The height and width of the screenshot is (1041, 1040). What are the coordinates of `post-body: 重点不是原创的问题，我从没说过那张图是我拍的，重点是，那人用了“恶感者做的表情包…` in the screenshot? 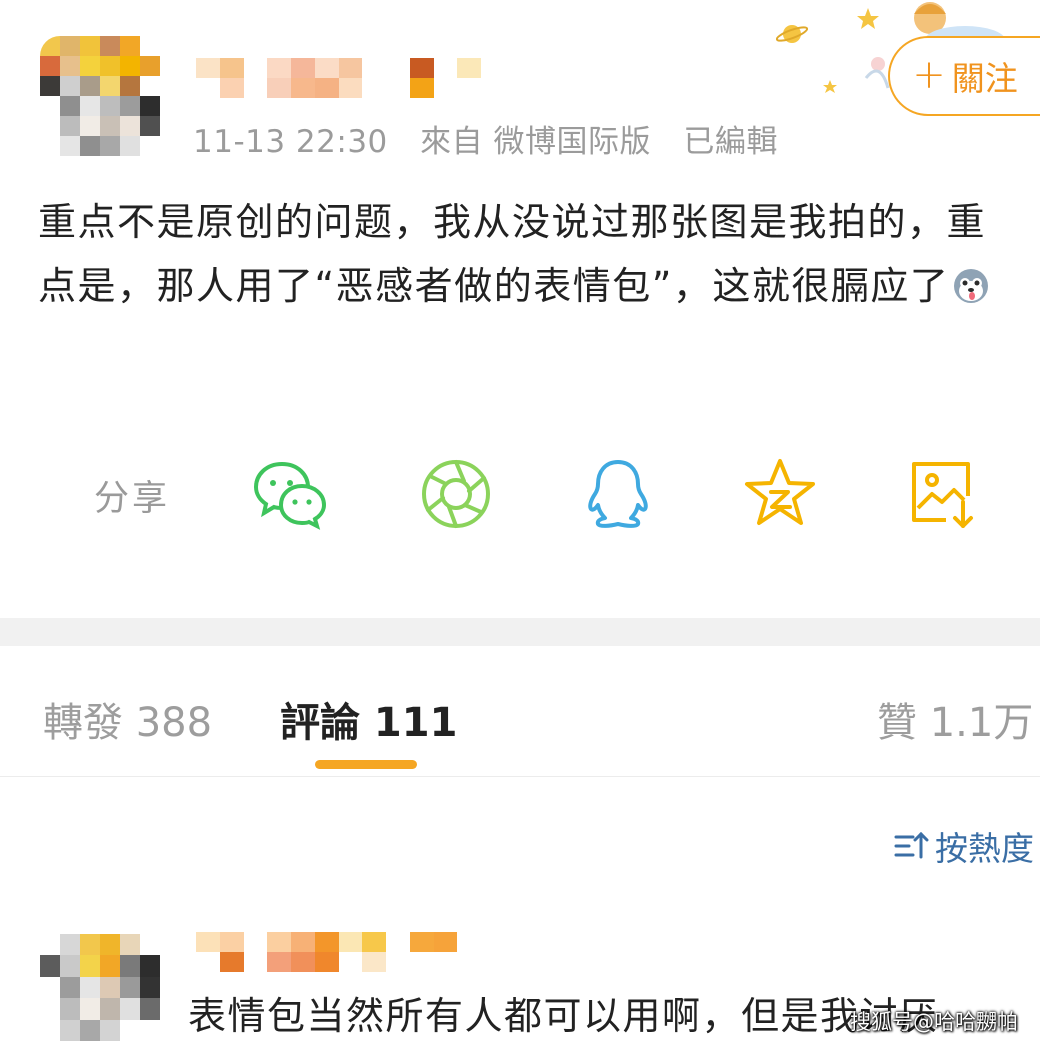 It's located at (530, 254).